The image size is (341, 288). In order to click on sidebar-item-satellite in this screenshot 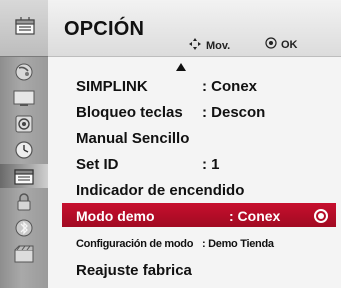, I will do `click(24, 72)`.